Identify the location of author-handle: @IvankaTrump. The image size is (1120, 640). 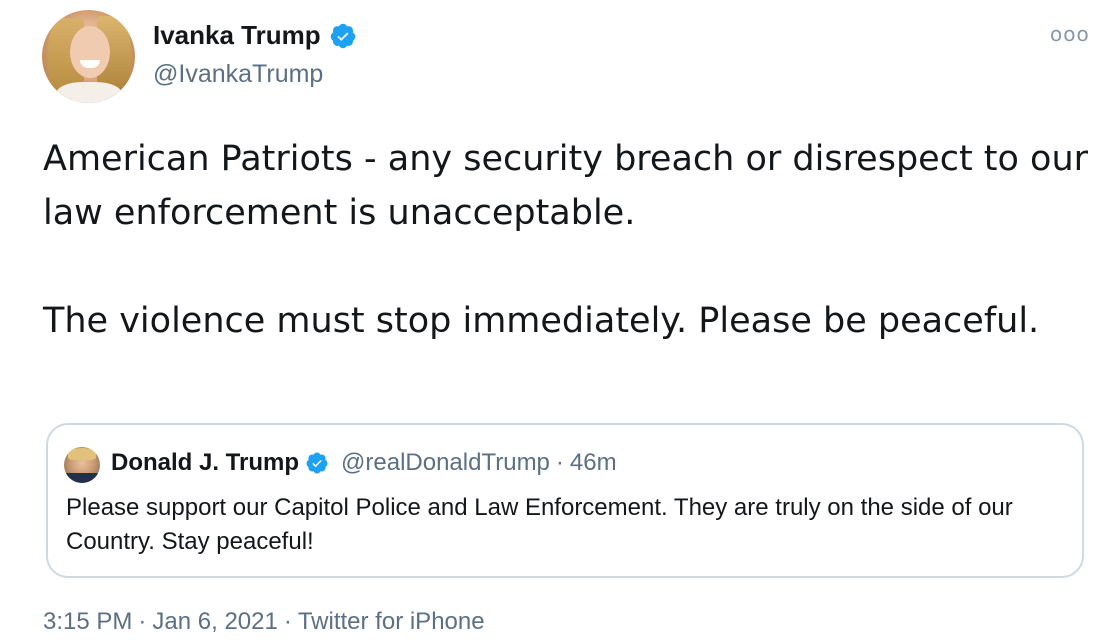
(238, 74).